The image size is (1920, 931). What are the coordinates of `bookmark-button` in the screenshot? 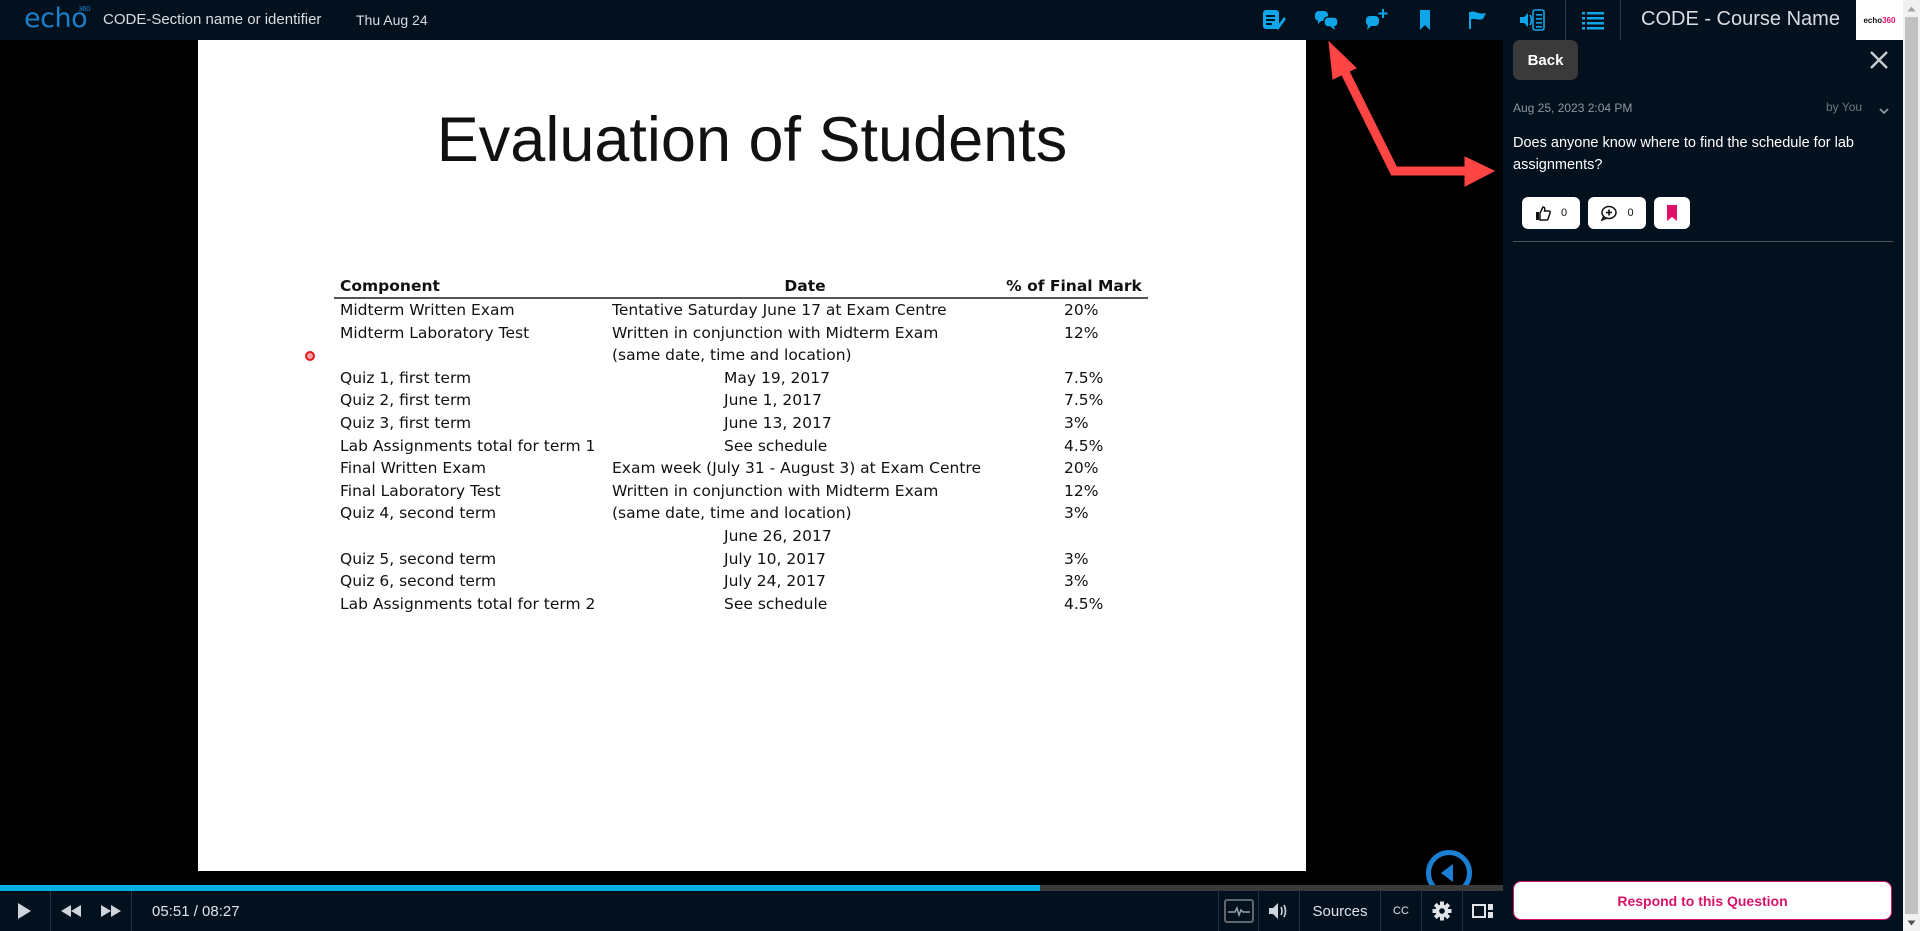 It's located at (1672, 213).